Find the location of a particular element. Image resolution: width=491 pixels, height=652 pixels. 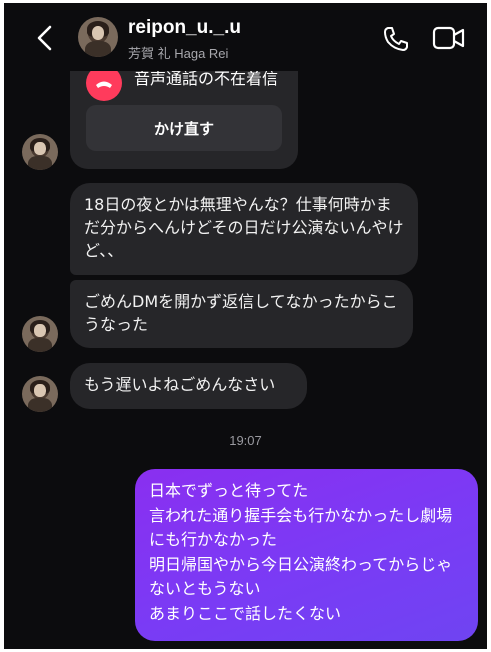

video-camera-icon is located at coordinates (449, 38).